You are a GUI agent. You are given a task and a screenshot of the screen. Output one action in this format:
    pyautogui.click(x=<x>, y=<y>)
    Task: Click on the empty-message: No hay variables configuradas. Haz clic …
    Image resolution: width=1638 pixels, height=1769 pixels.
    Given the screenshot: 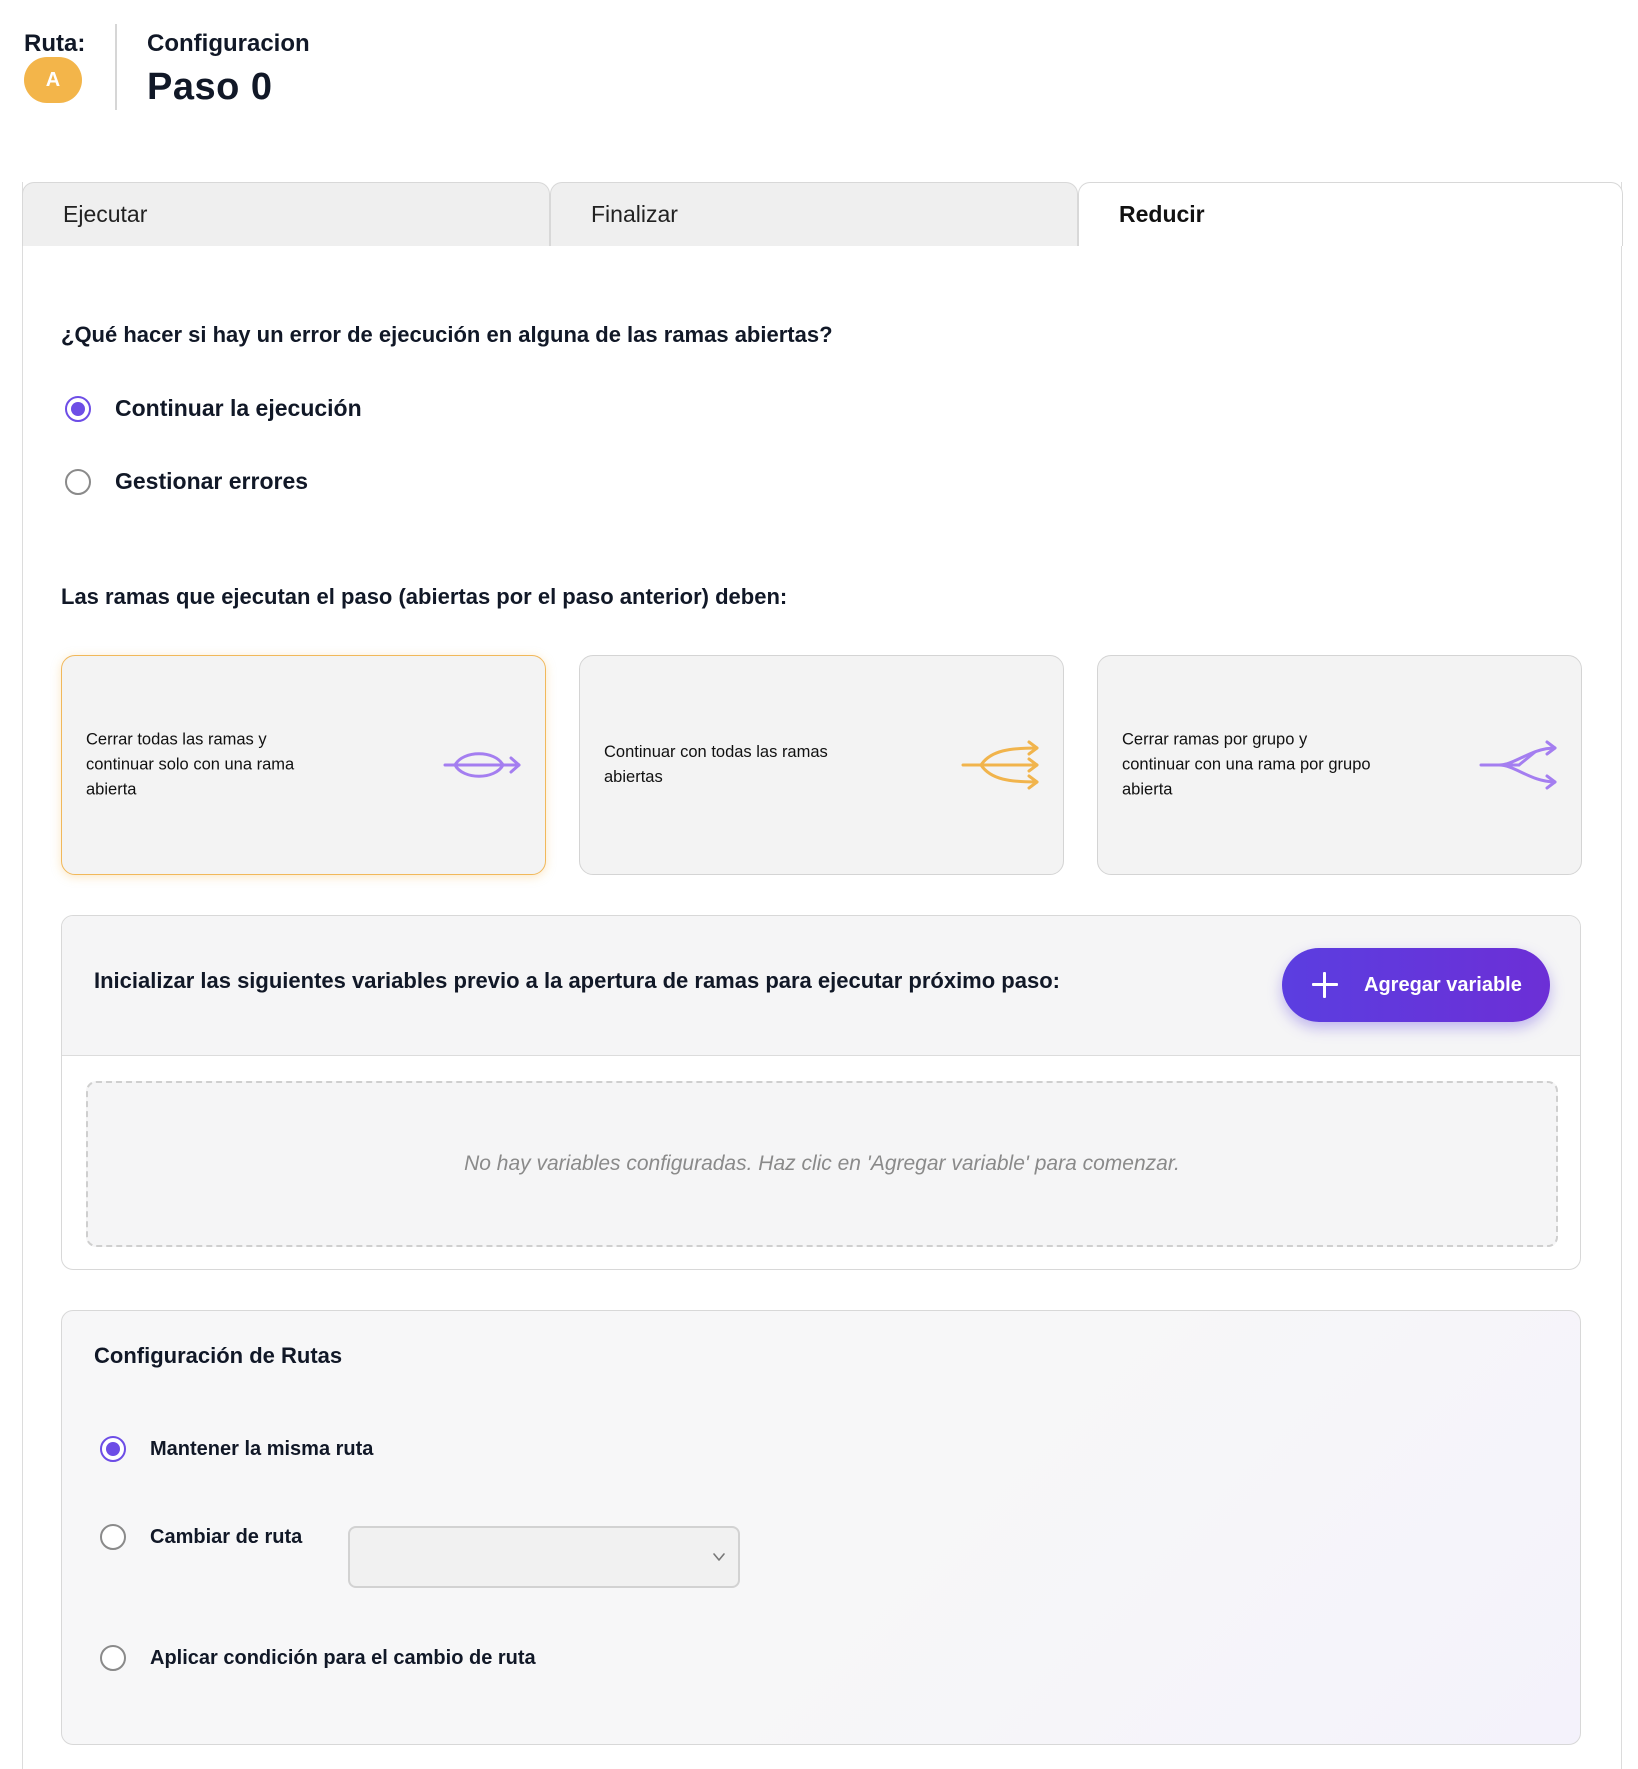 What is the action you would take?
    pyautogui.click(x=822, y=1163)
    